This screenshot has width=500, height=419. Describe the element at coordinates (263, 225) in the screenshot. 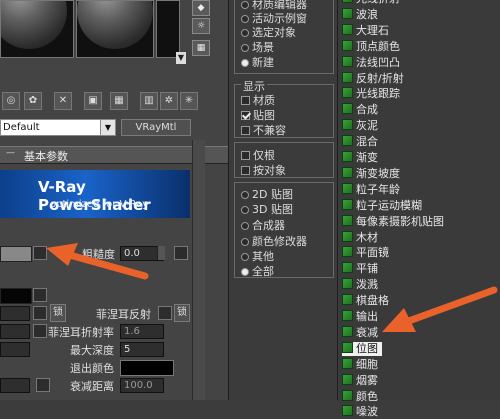

I see `category-option: 合成器` at that location.